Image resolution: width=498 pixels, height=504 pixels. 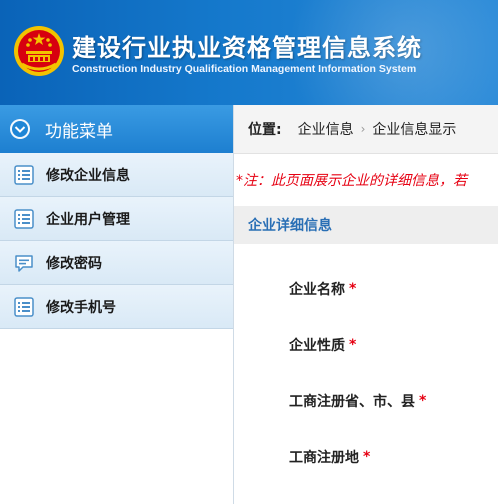 What do you see at coordinates (326, 129) in the screenshot?
I see `breadcrumb-item-company-info: 企业信息` at bounding box center [326, 129].